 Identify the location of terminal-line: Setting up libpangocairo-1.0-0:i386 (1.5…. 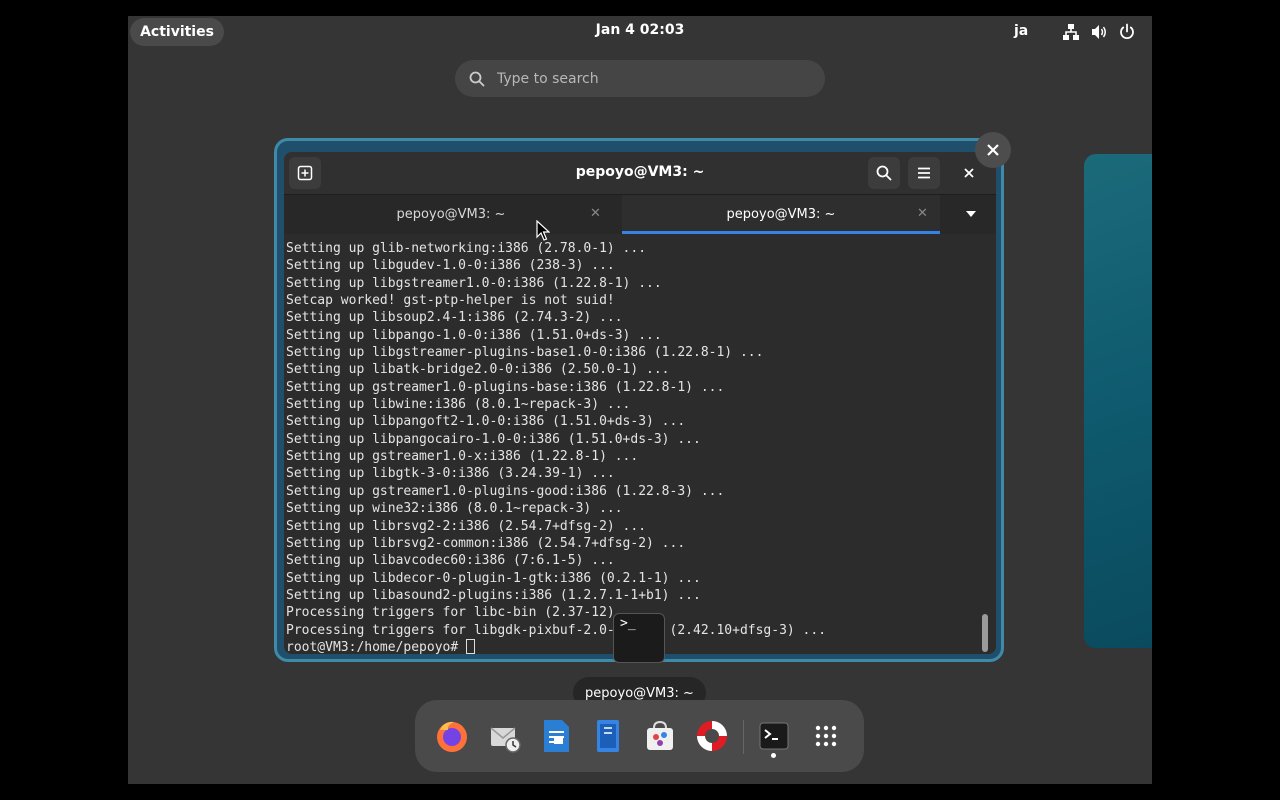
(493, 439).